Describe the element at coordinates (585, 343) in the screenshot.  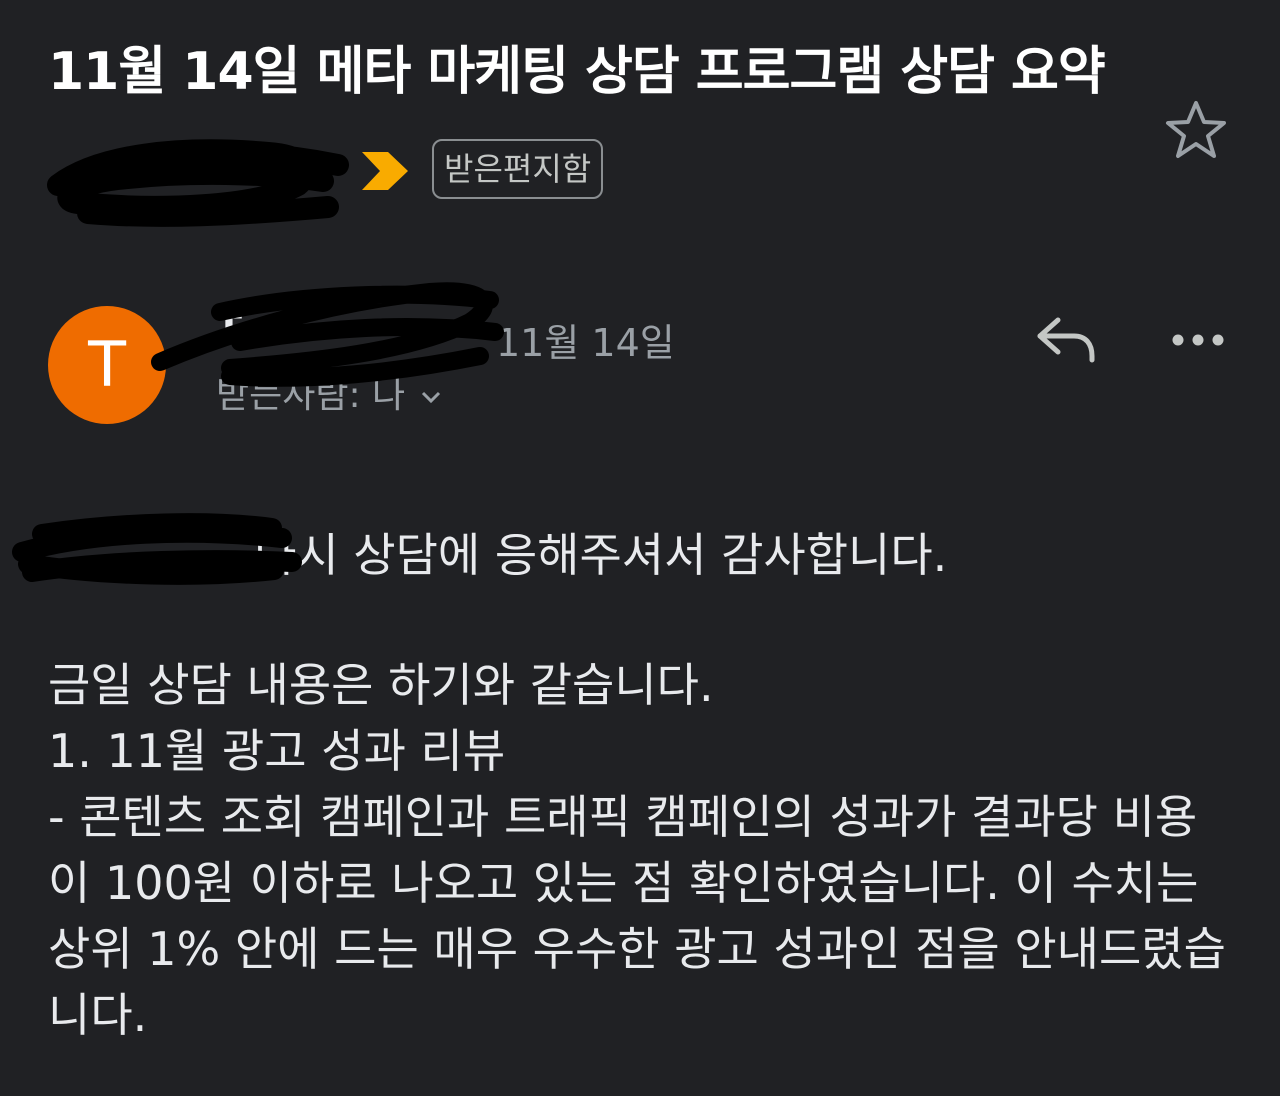
I see `sent-date: 11월 14일` at that location.